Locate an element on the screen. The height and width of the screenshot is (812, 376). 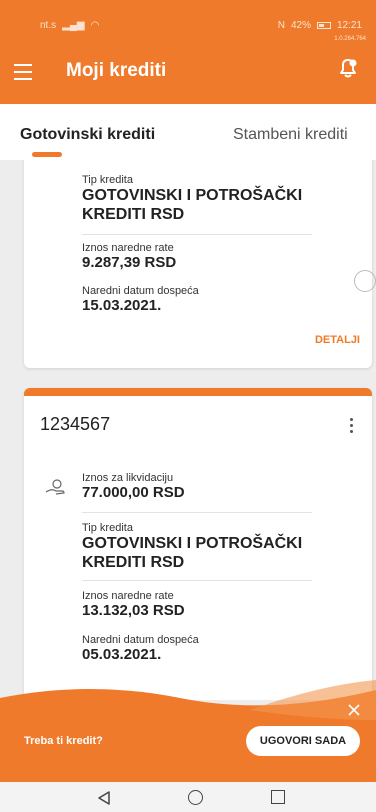
home-icon is located at coordinates (195, 797).